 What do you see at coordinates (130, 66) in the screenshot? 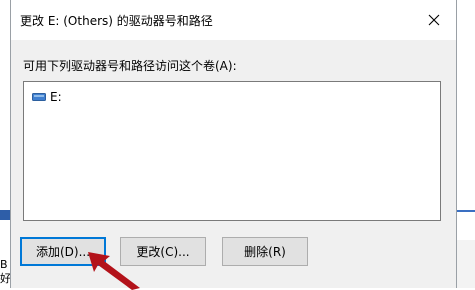
I see `volume-access-label: 可用下列驱动器号和路径访问这个卷(A):` at bounding box center [130, 66].